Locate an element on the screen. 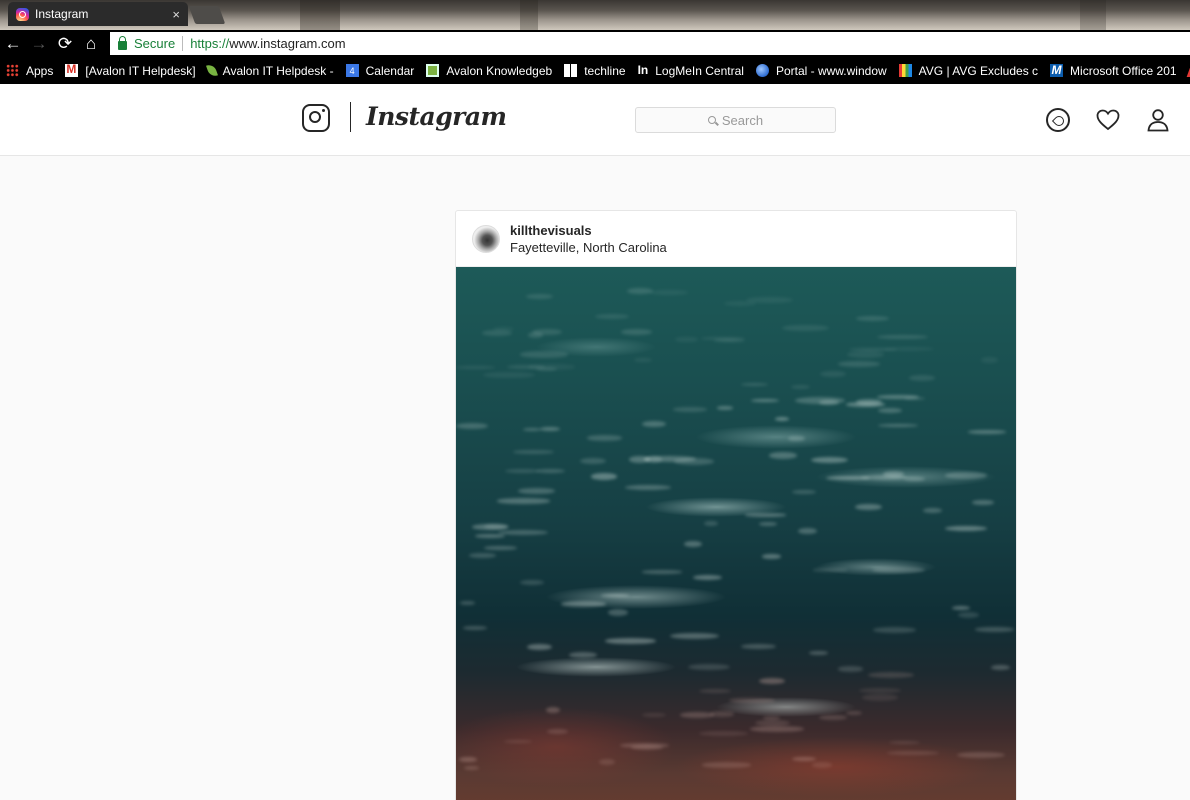  microsoft-office-icon: M is located at coordinates (1057, 70).